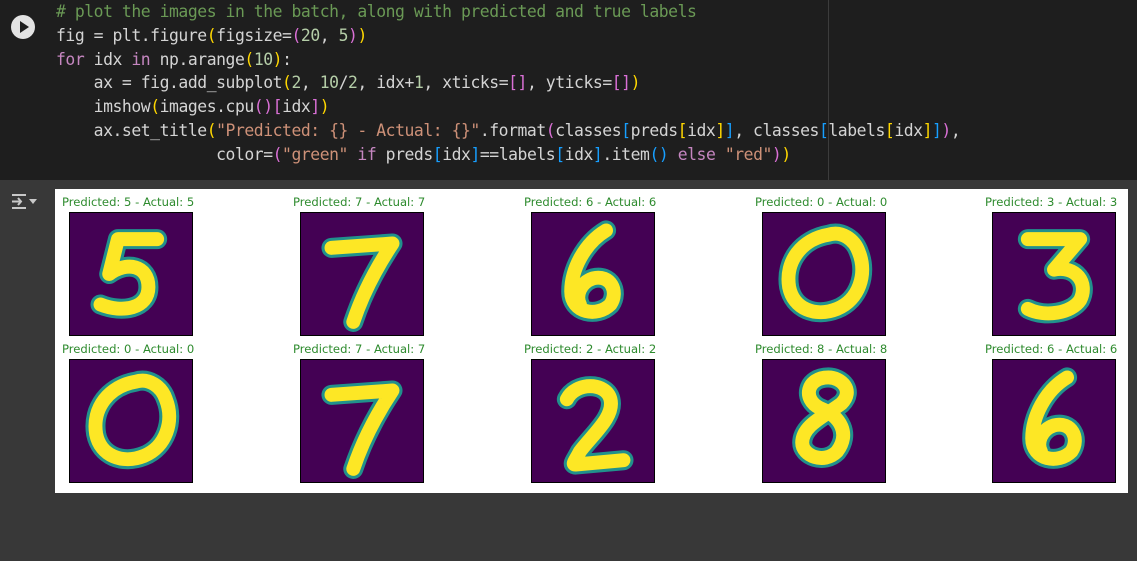 Image resolution: width=1137 pixels, height=561 pixels. Describe the element at coordinates (23, 27) in the screenshot. I see `run-cell-button` at that location.